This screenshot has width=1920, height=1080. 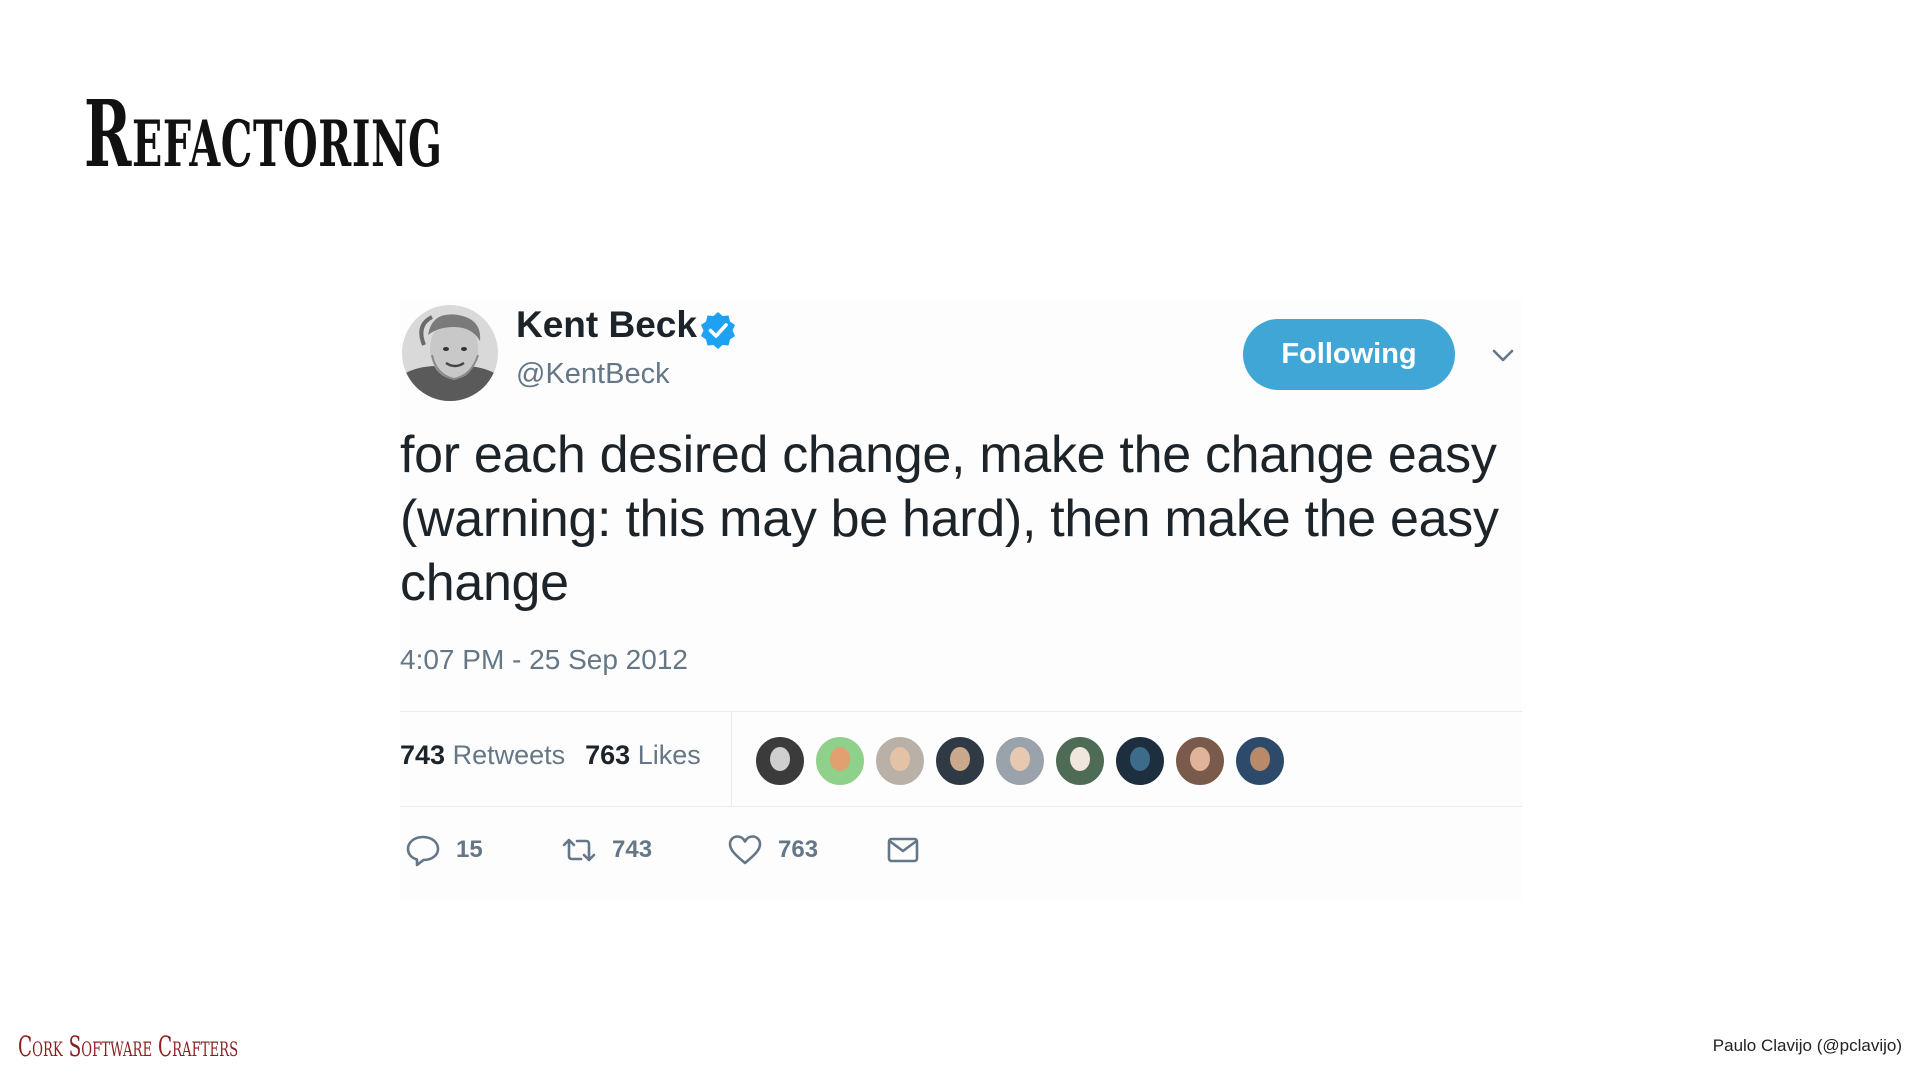 What do you see at coordinates (772, 850) in the screenshot?
I see `like-button: 763` at bounding box center [772, 850].